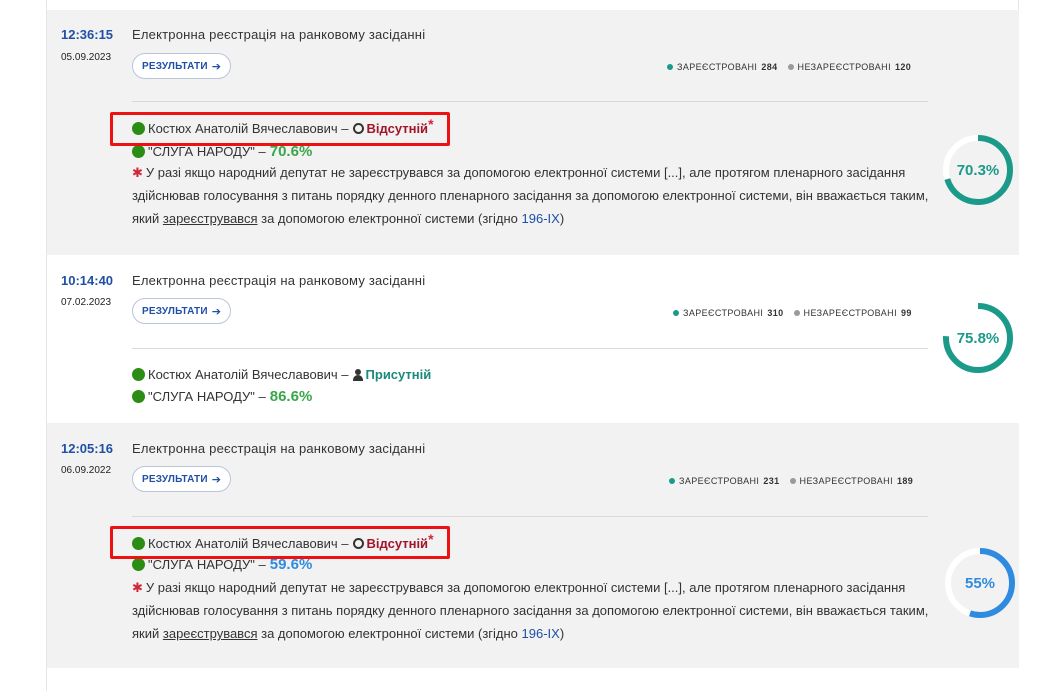  Describe the element at coordinates (533, 679) in the screenshot. I see `registration-entry` at that location.